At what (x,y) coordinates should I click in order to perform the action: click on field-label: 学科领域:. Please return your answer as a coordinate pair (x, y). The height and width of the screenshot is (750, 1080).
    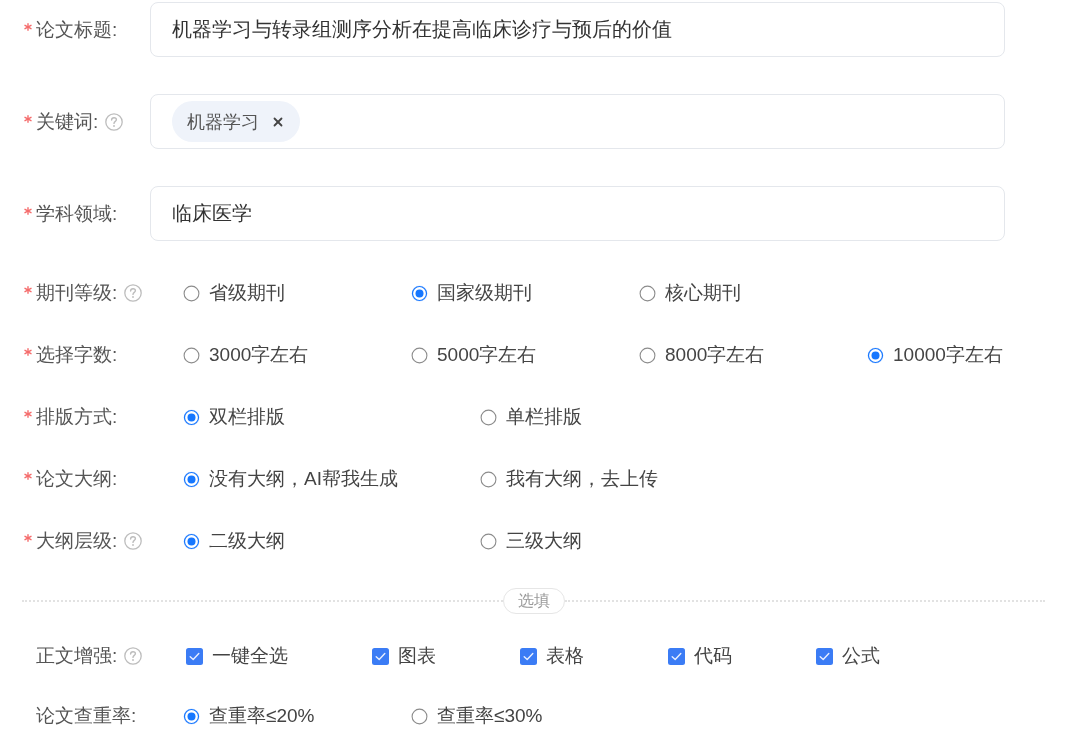
    Looking at the image, I should click on (77, 213).